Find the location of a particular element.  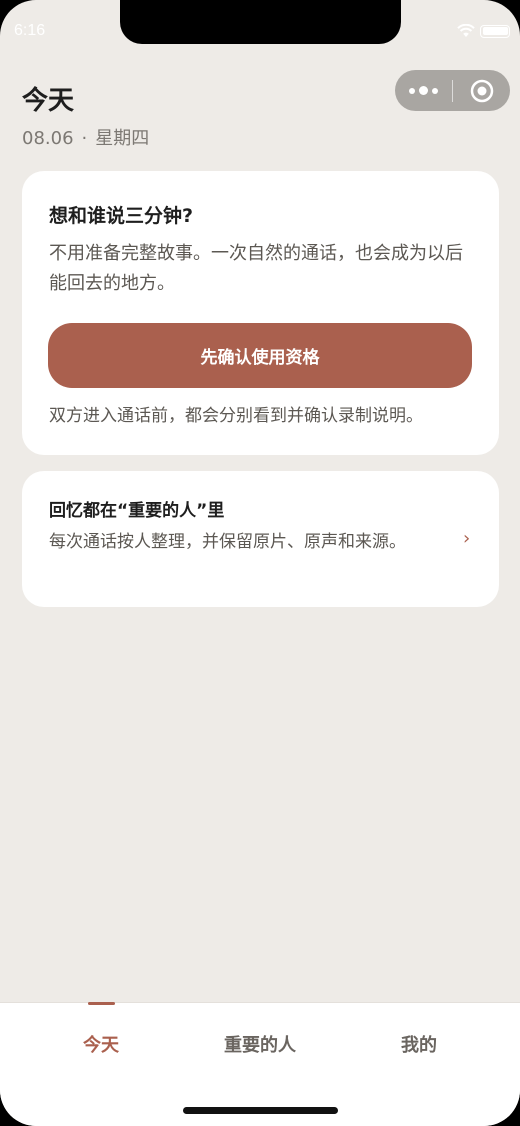

home-indicator is located at coordinates (260, 1110).